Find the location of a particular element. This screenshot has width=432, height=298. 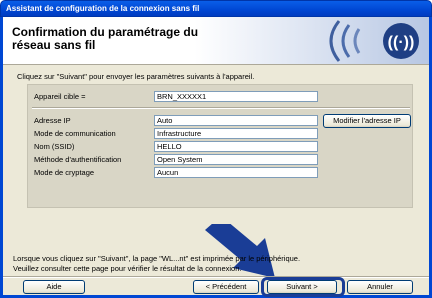

field-label: Mode de communication is located at coordinates (75, 133).